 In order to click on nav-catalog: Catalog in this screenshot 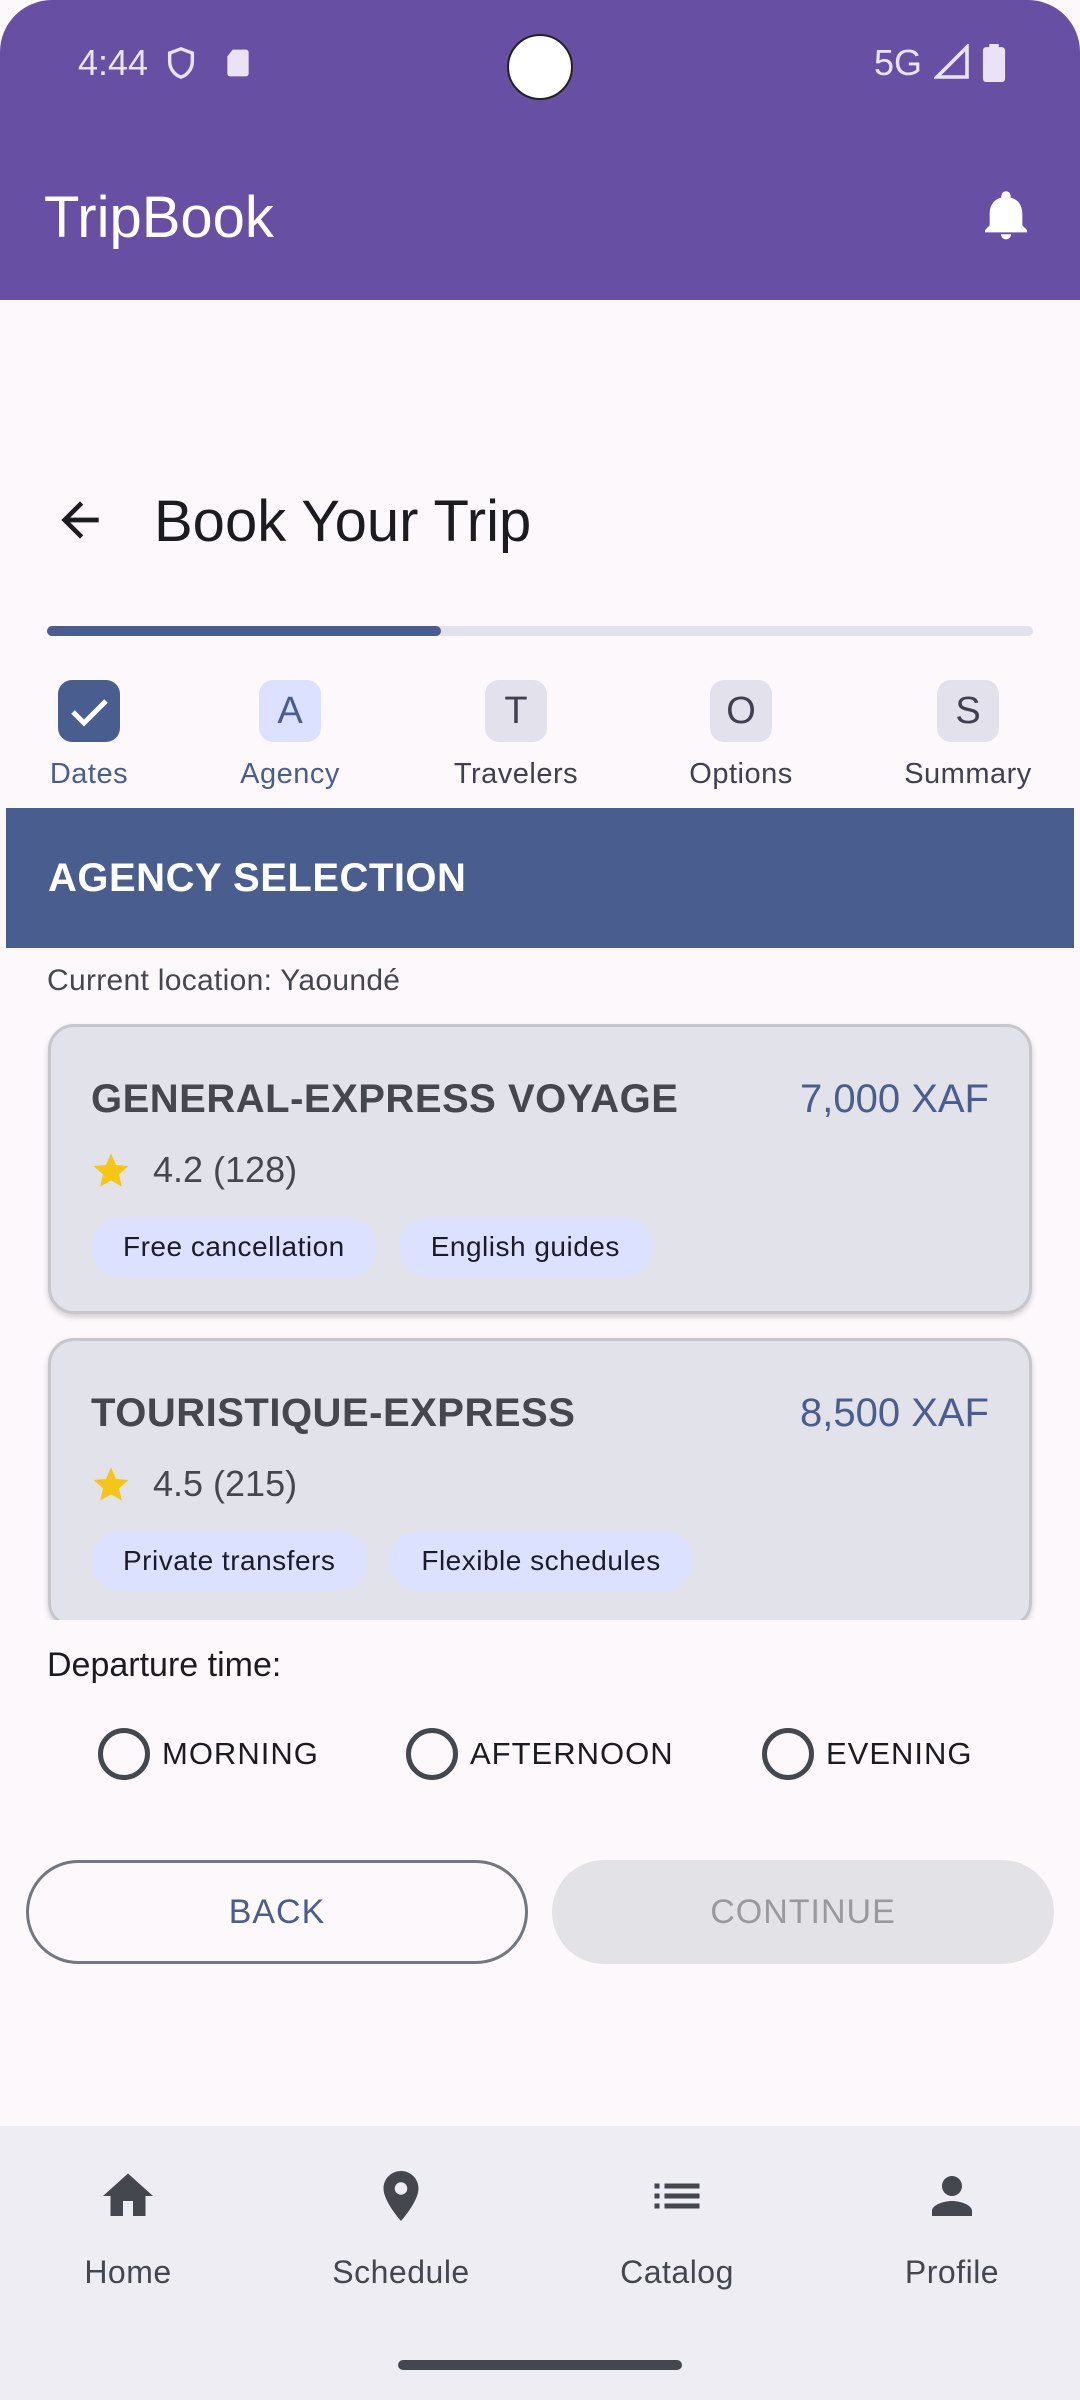, I will do `click(677, 2228)`.